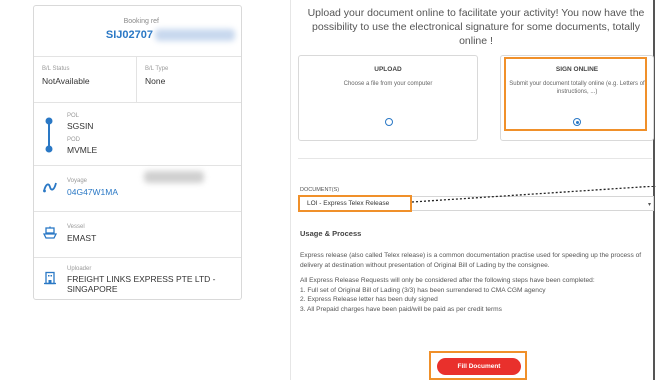  What do you see at coordinates (389, 122) in the screenshot?
I see `upload-radio` at bounding box center [389, 122].